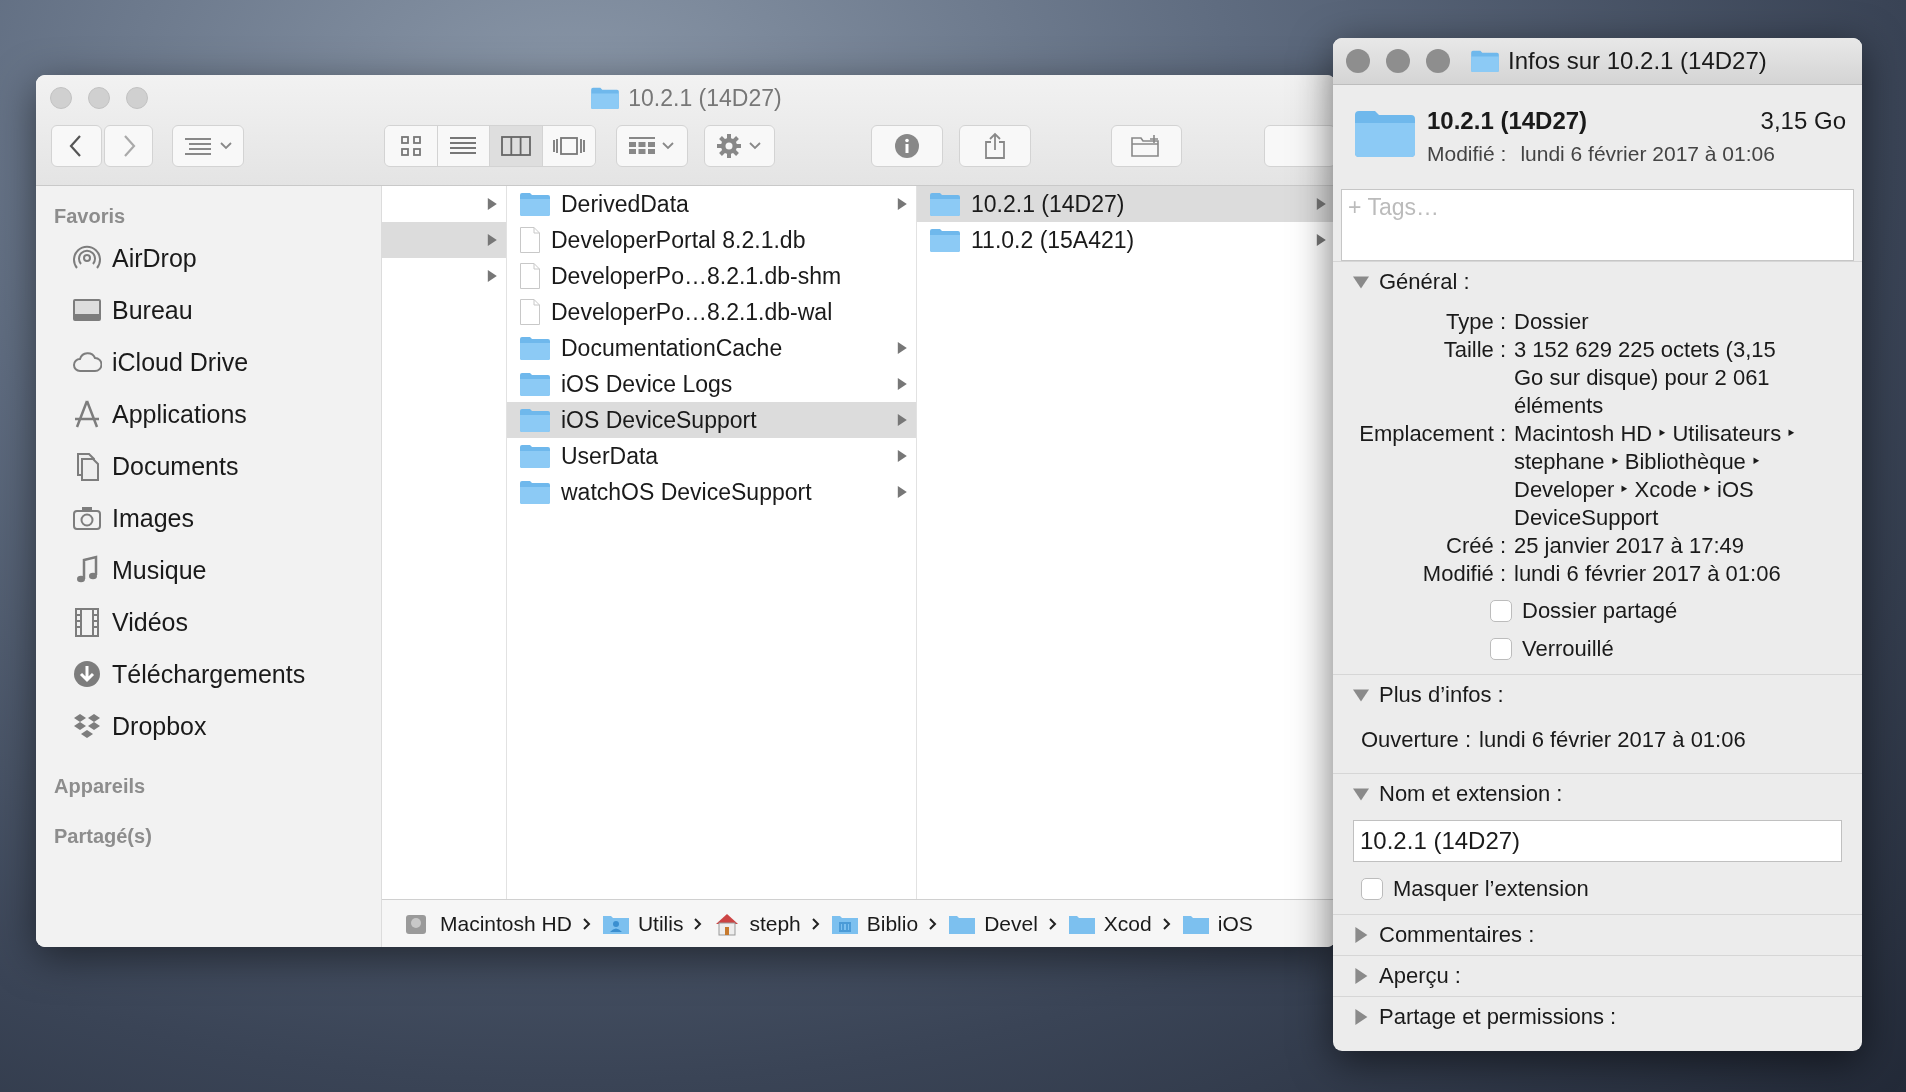  I want to click on sidebar-item: Applications, so click(208, 414).